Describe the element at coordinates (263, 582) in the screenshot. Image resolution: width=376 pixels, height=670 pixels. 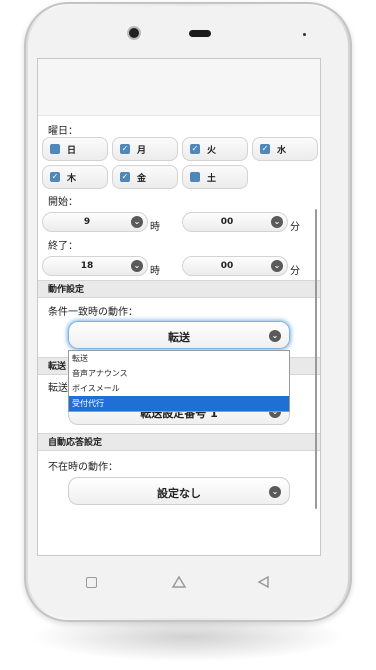
I see `back-icon` at that location.